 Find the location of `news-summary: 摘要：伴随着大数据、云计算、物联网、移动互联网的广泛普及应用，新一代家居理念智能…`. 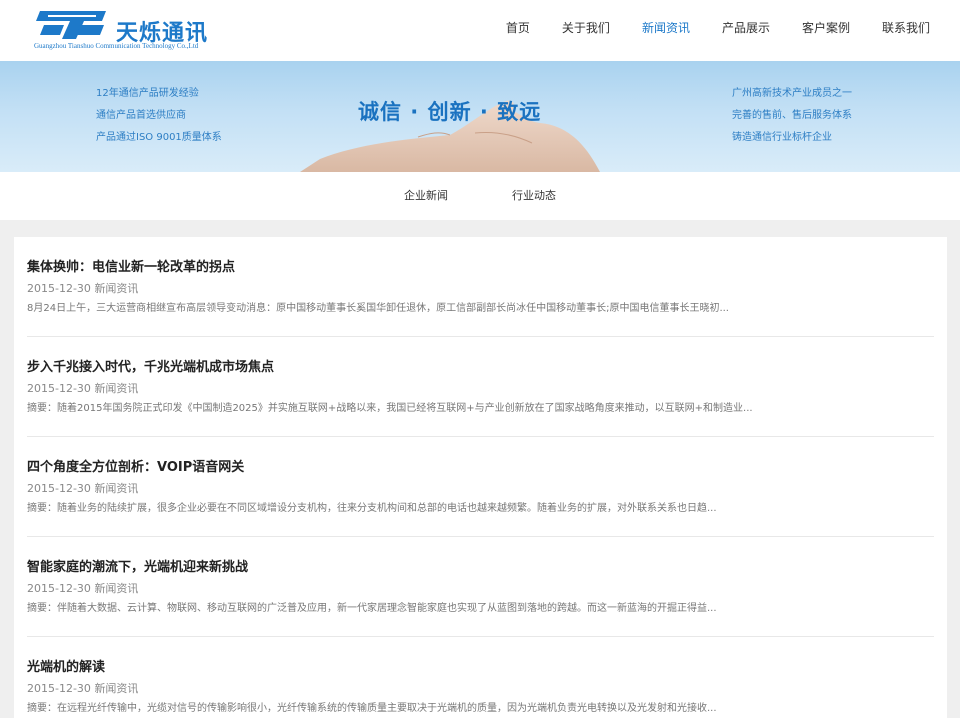

news-summary: 摘要：伴随着大数据、云计算、物联网、移动互联网的广泛普及应用，新一代家居理念智能… is located at coordinates (372, 608).